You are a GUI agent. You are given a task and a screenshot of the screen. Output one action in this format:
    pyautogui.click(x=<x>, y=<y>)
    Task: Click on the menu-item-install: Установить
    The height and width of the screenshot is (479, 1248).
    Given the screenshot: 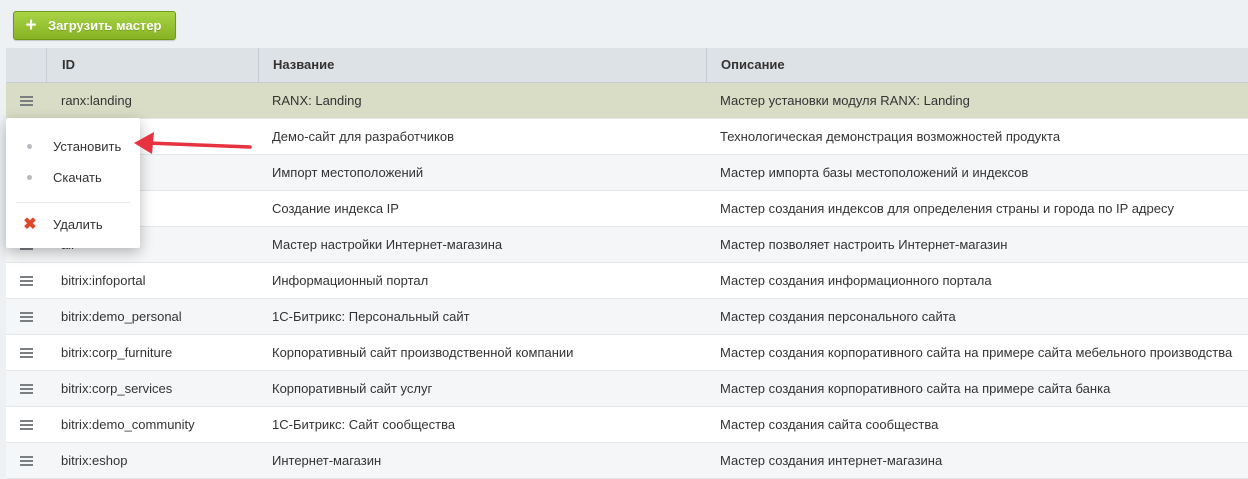 What is the action you would take?
    pyautogui.click(x=73, y=146)
    